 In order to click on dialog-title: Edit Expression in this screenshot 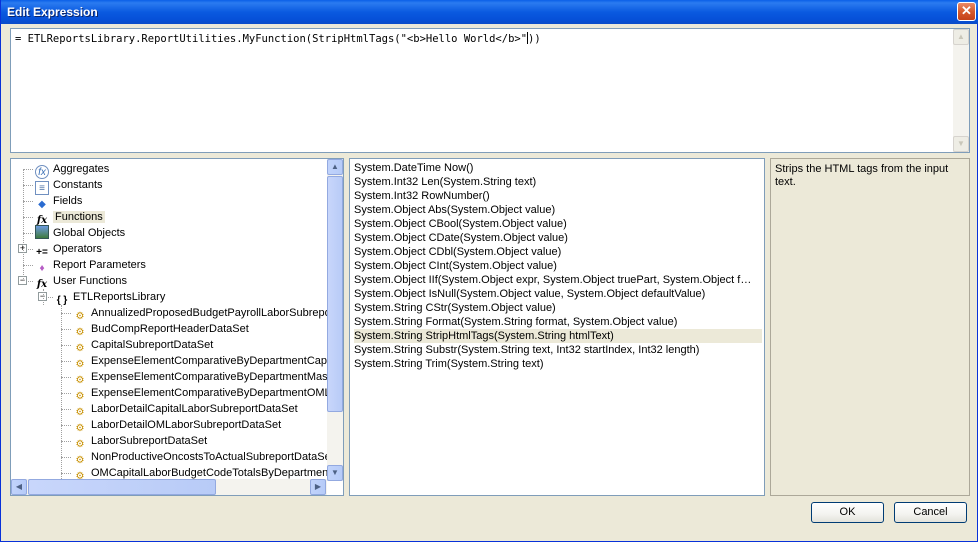, I will do `click(52, 12)`.